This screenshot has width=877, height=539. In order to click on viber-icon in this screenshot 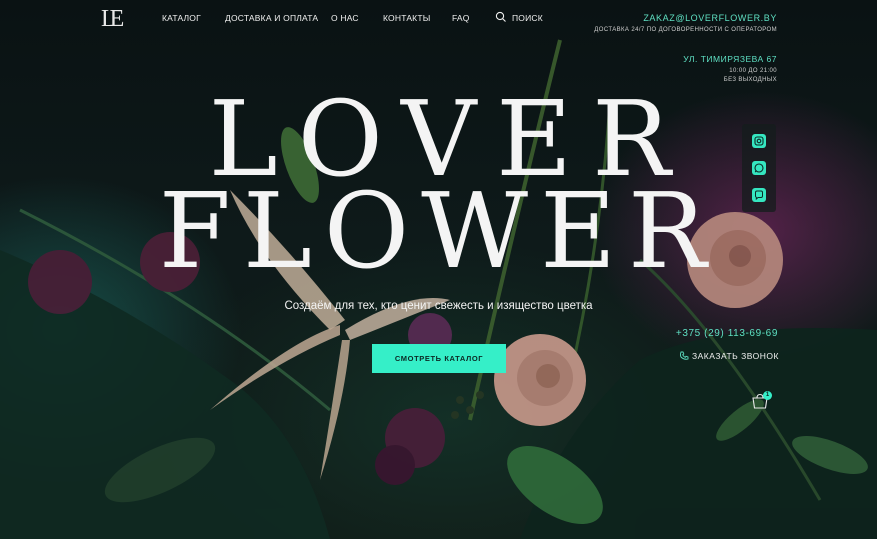, I will do `click(759, 195)`.